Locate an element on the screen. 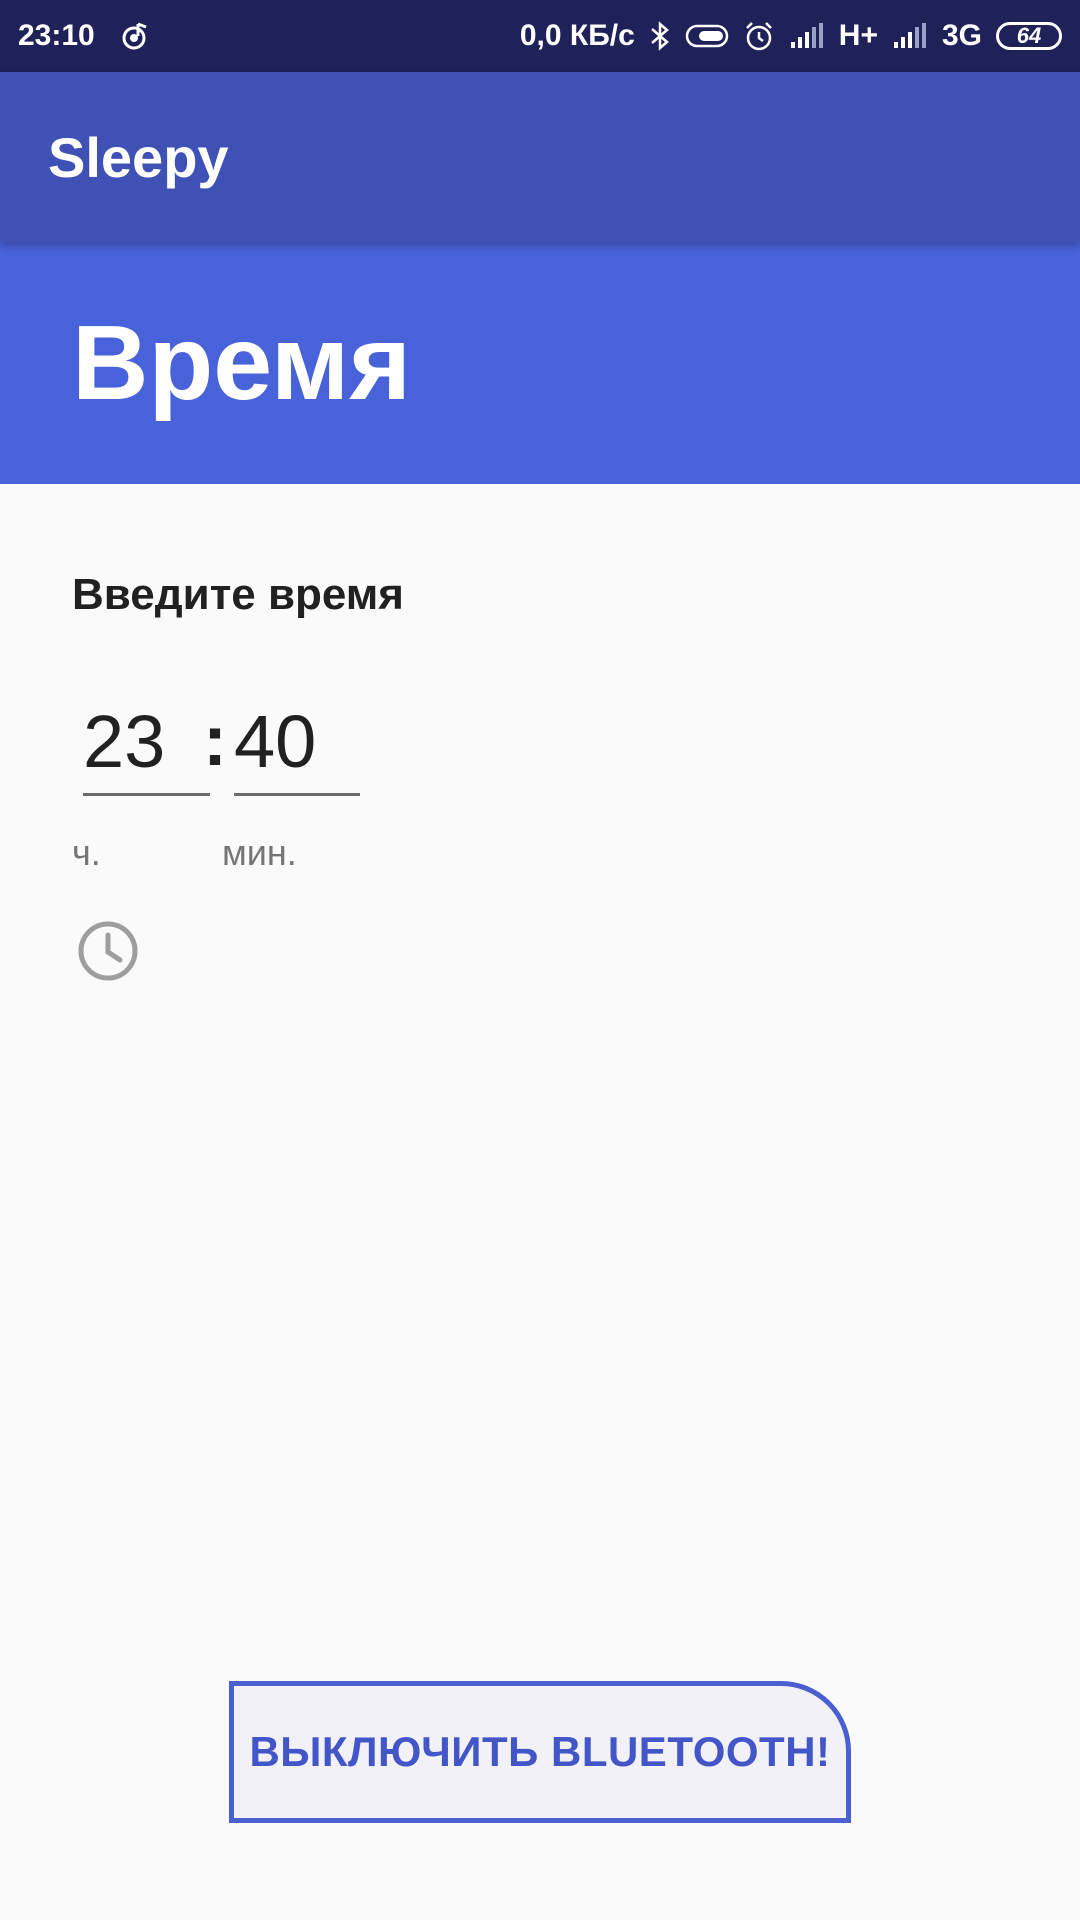  toggle-icon is located at coordinates (707, 36).